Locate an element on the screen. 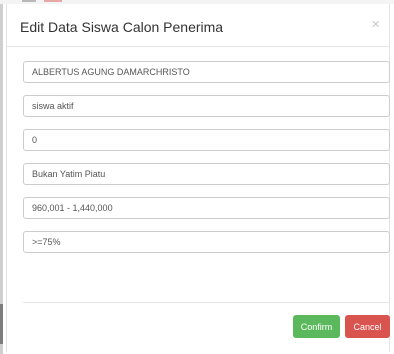 This screenshot has width=394, height=354. status-siswa-field is located at coordinates (206, 106).